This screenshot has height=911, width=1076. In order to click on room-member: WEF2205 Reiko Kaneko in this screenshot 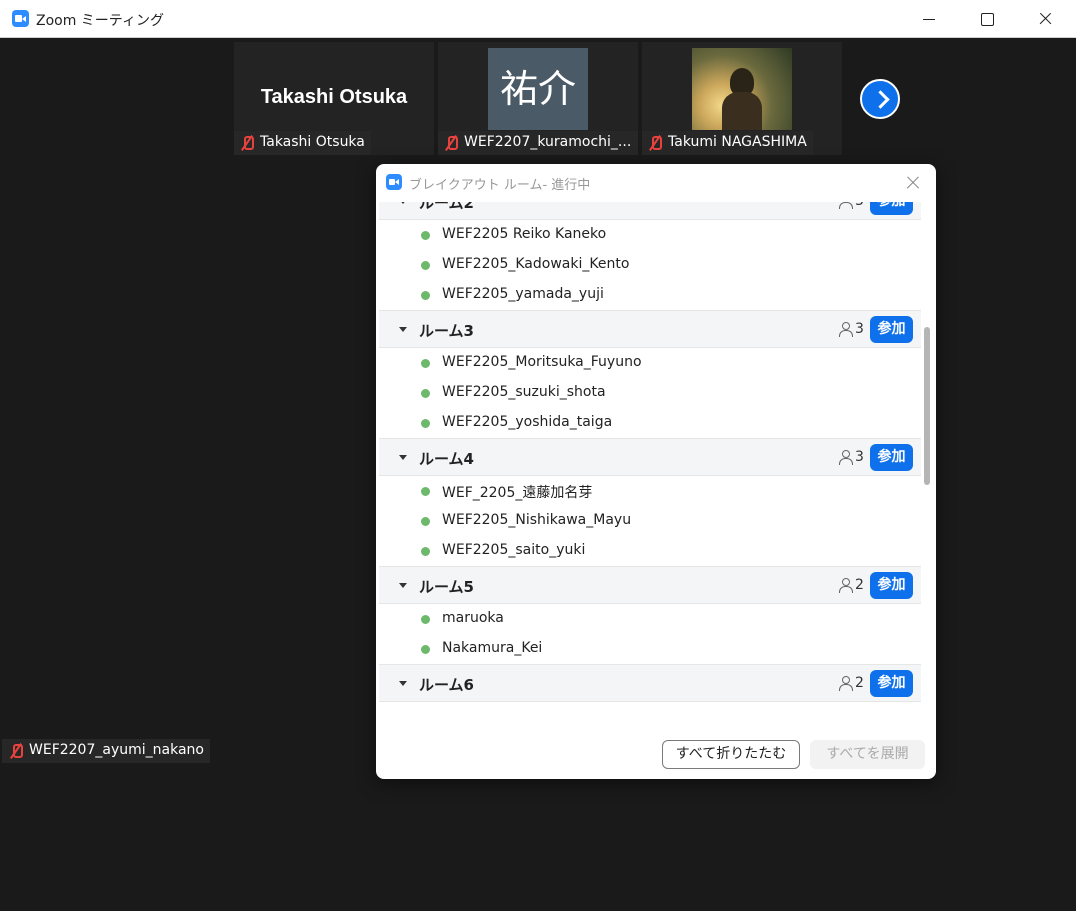, I will do `click(650, 235)`.